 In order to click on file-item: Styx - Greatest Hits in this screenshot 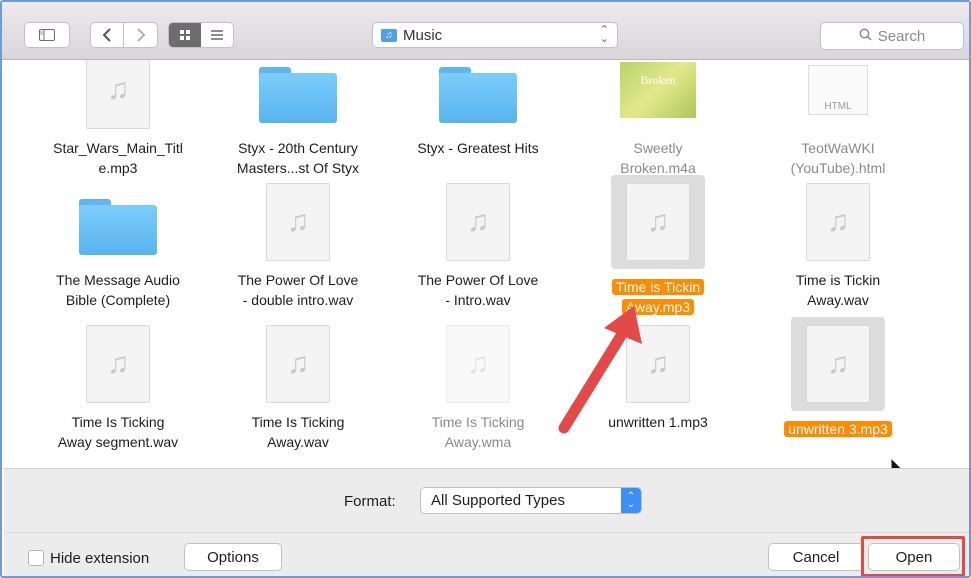, I will do `click(478, 109)`.